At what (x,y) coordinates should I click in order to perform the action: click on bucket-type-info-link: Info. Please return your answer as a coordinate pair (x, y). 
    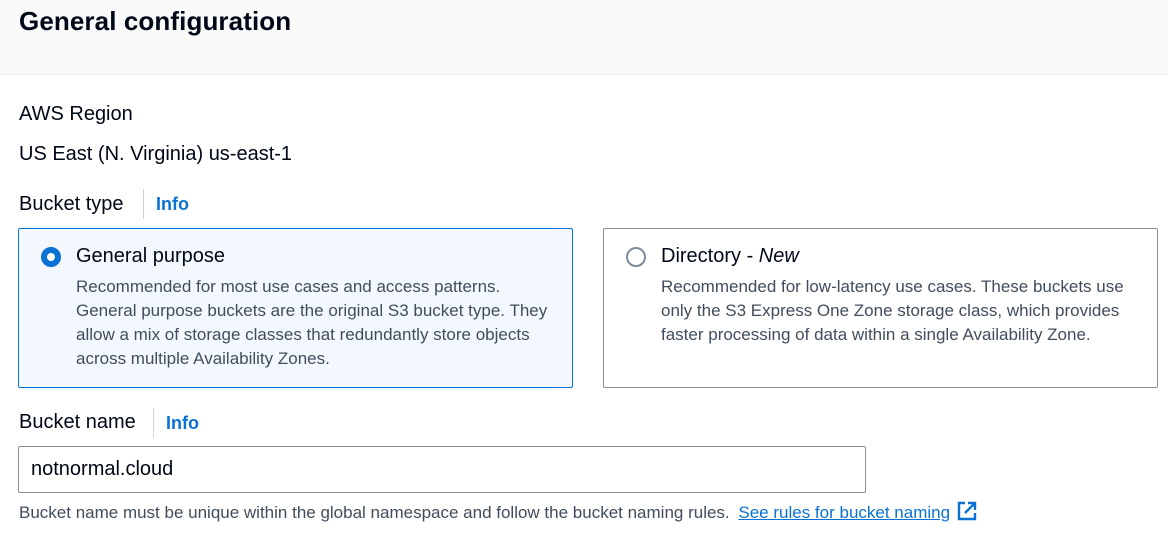
    Looking at the image, I should click on (166, 204).